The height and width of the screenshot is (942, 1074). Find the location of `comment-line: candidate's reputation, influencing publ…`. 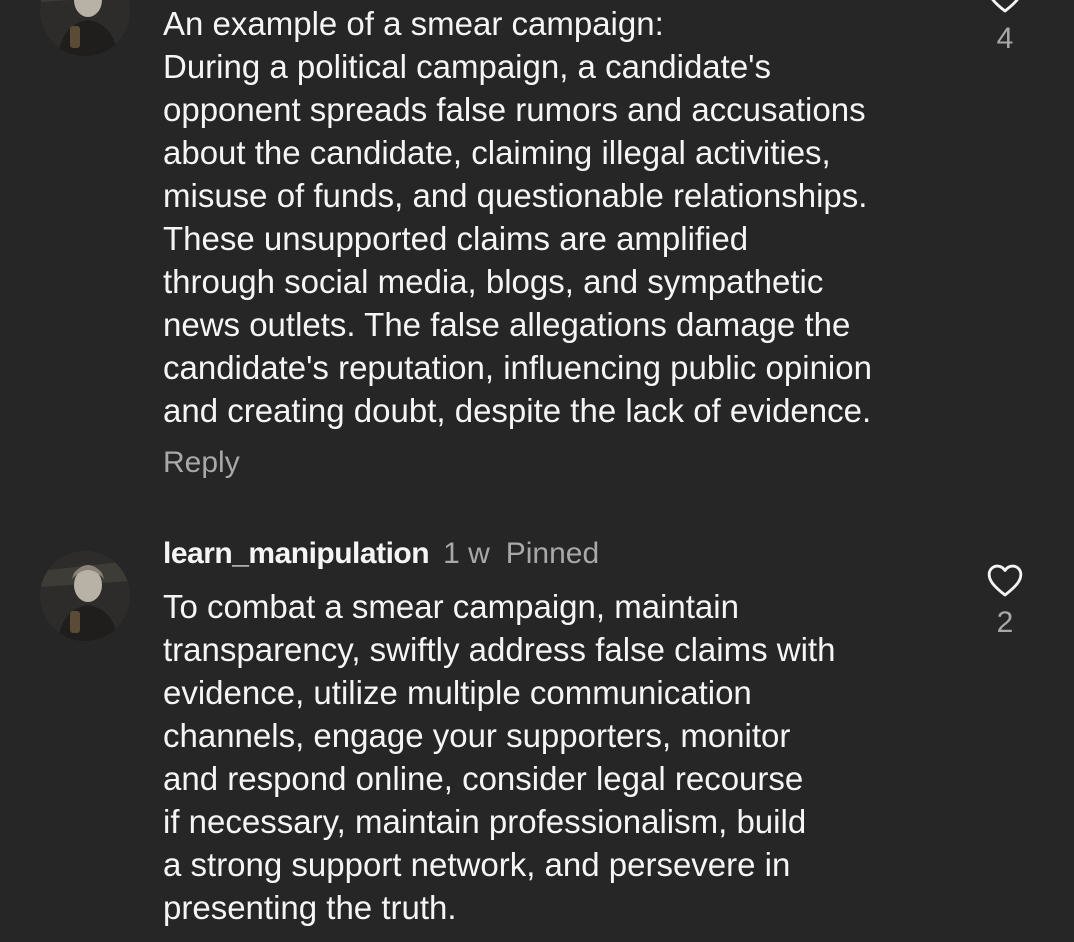

comment-line: candidate's reputation, influencing publ… is located at coordinates (517, 367).